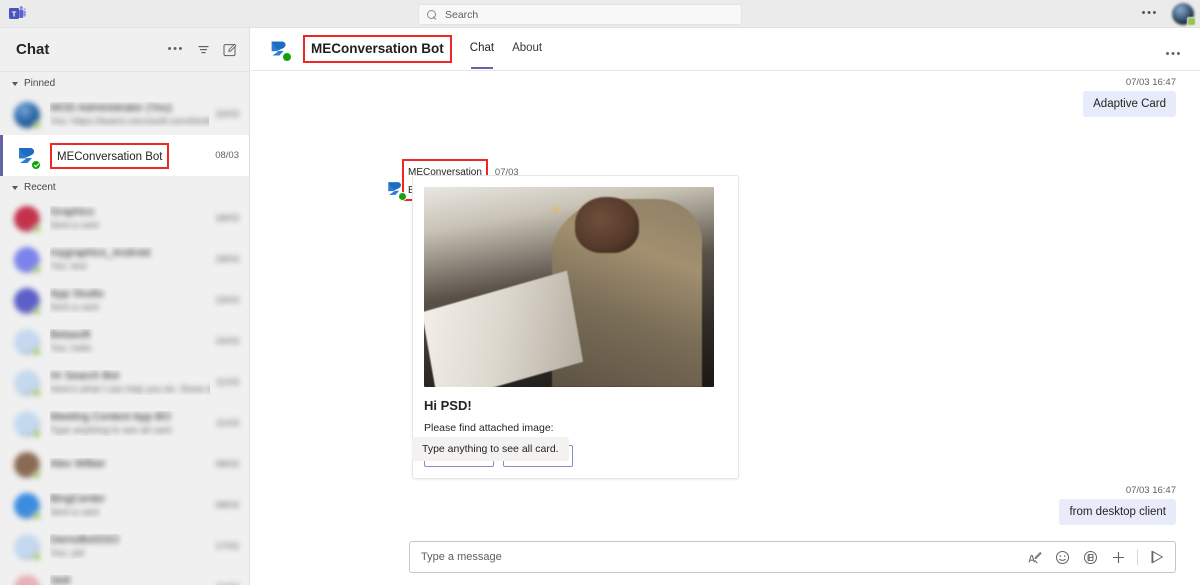  I want to click on list-item-timestamp: 15/03, so click(227, 341).